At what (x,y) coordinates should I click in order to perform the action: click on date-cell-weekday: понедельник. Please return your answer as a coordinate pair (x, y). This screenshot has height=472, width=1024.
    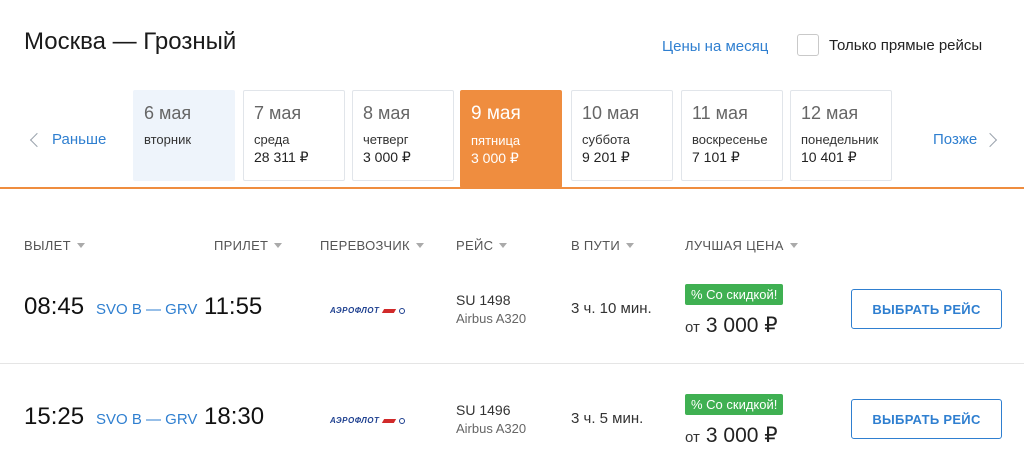
    Looking at the image, I should click on (840, 139).